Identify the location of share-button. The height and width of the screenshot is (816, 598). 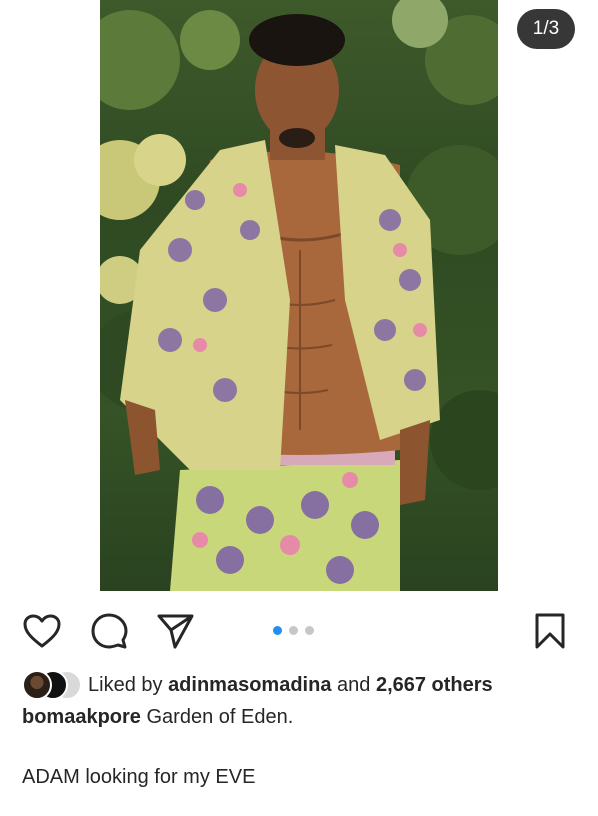
(175, 631).